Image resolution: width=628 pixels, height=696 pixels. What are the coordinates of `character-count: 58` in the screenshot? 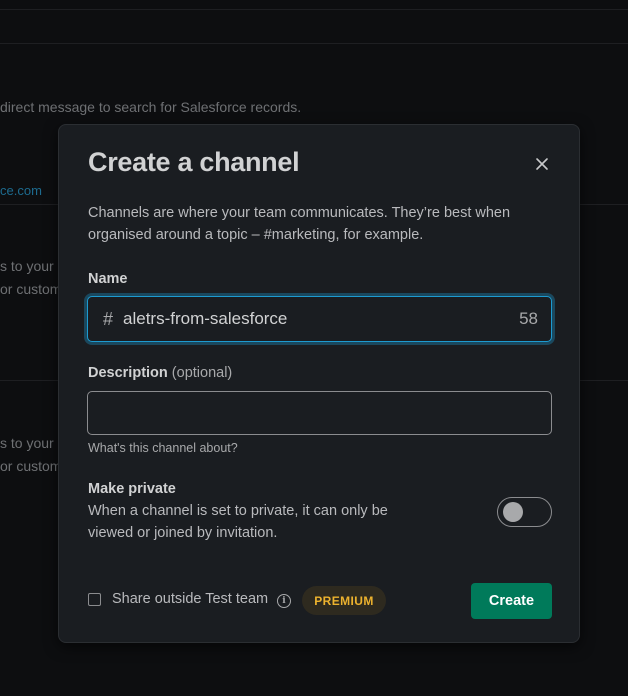 It's located at (528, 318).